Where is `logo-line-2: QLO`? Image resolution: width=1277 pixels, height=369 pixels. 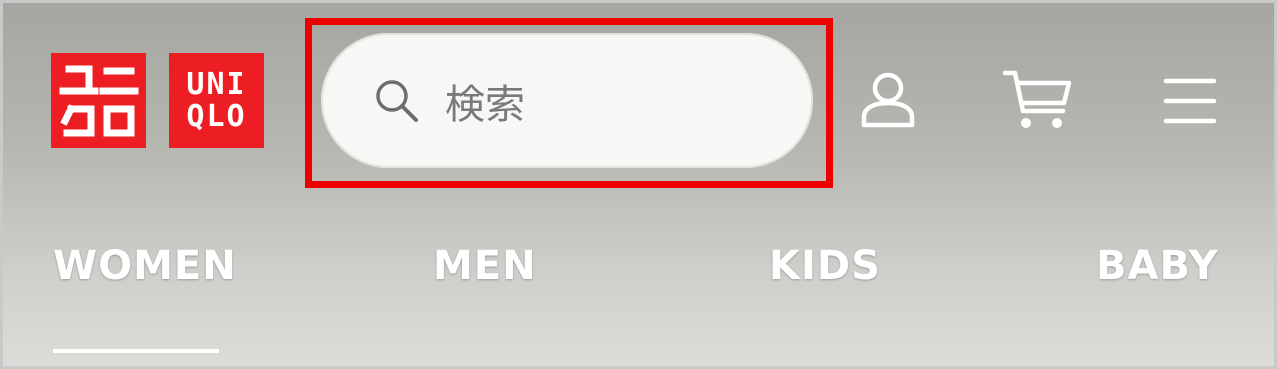 logo-line-2: QLO is located at coordinates (216, 116).